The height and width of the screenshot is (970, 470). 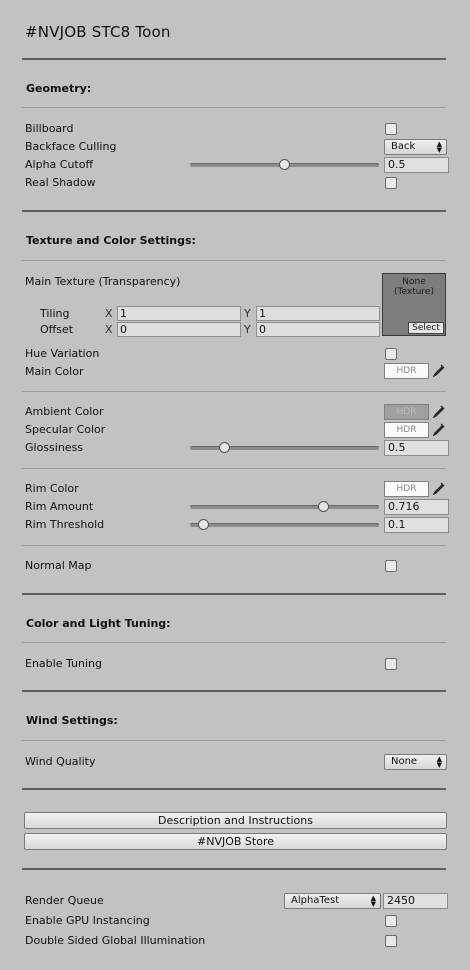 I want to click on rim-color-label: Rim Color, so click(x=52, y=488).